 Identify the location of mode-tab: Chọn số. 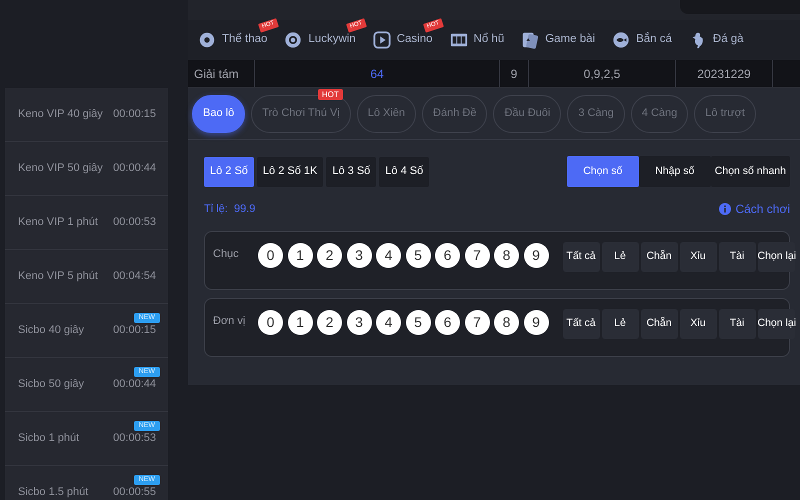
(602, 171).